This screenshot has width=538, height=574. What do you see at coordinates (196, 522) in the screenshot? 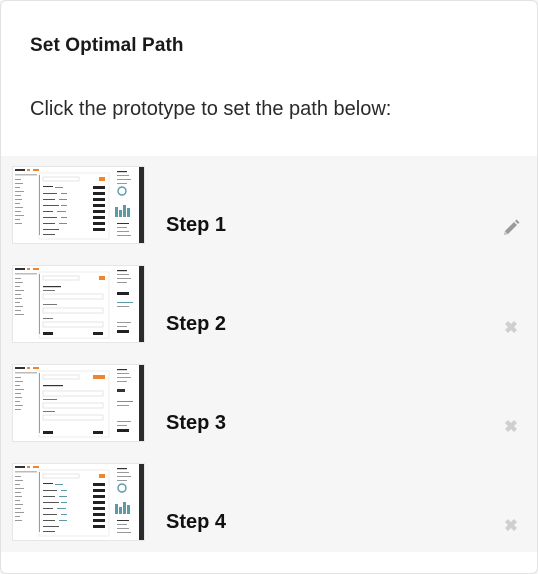
I see `step-label: Step 4` at bounding box center [196, 522].